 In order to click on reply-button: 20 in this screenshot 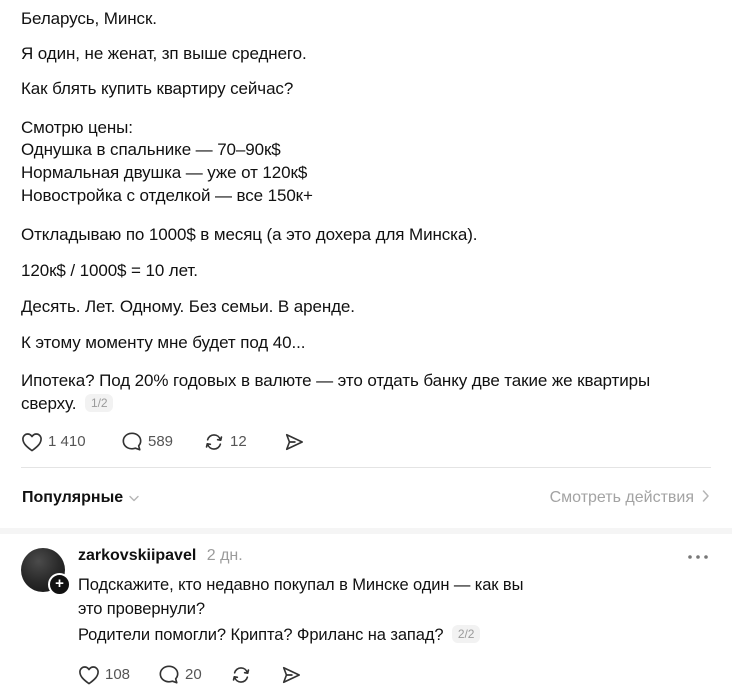, I will do `click(194, 674)`.